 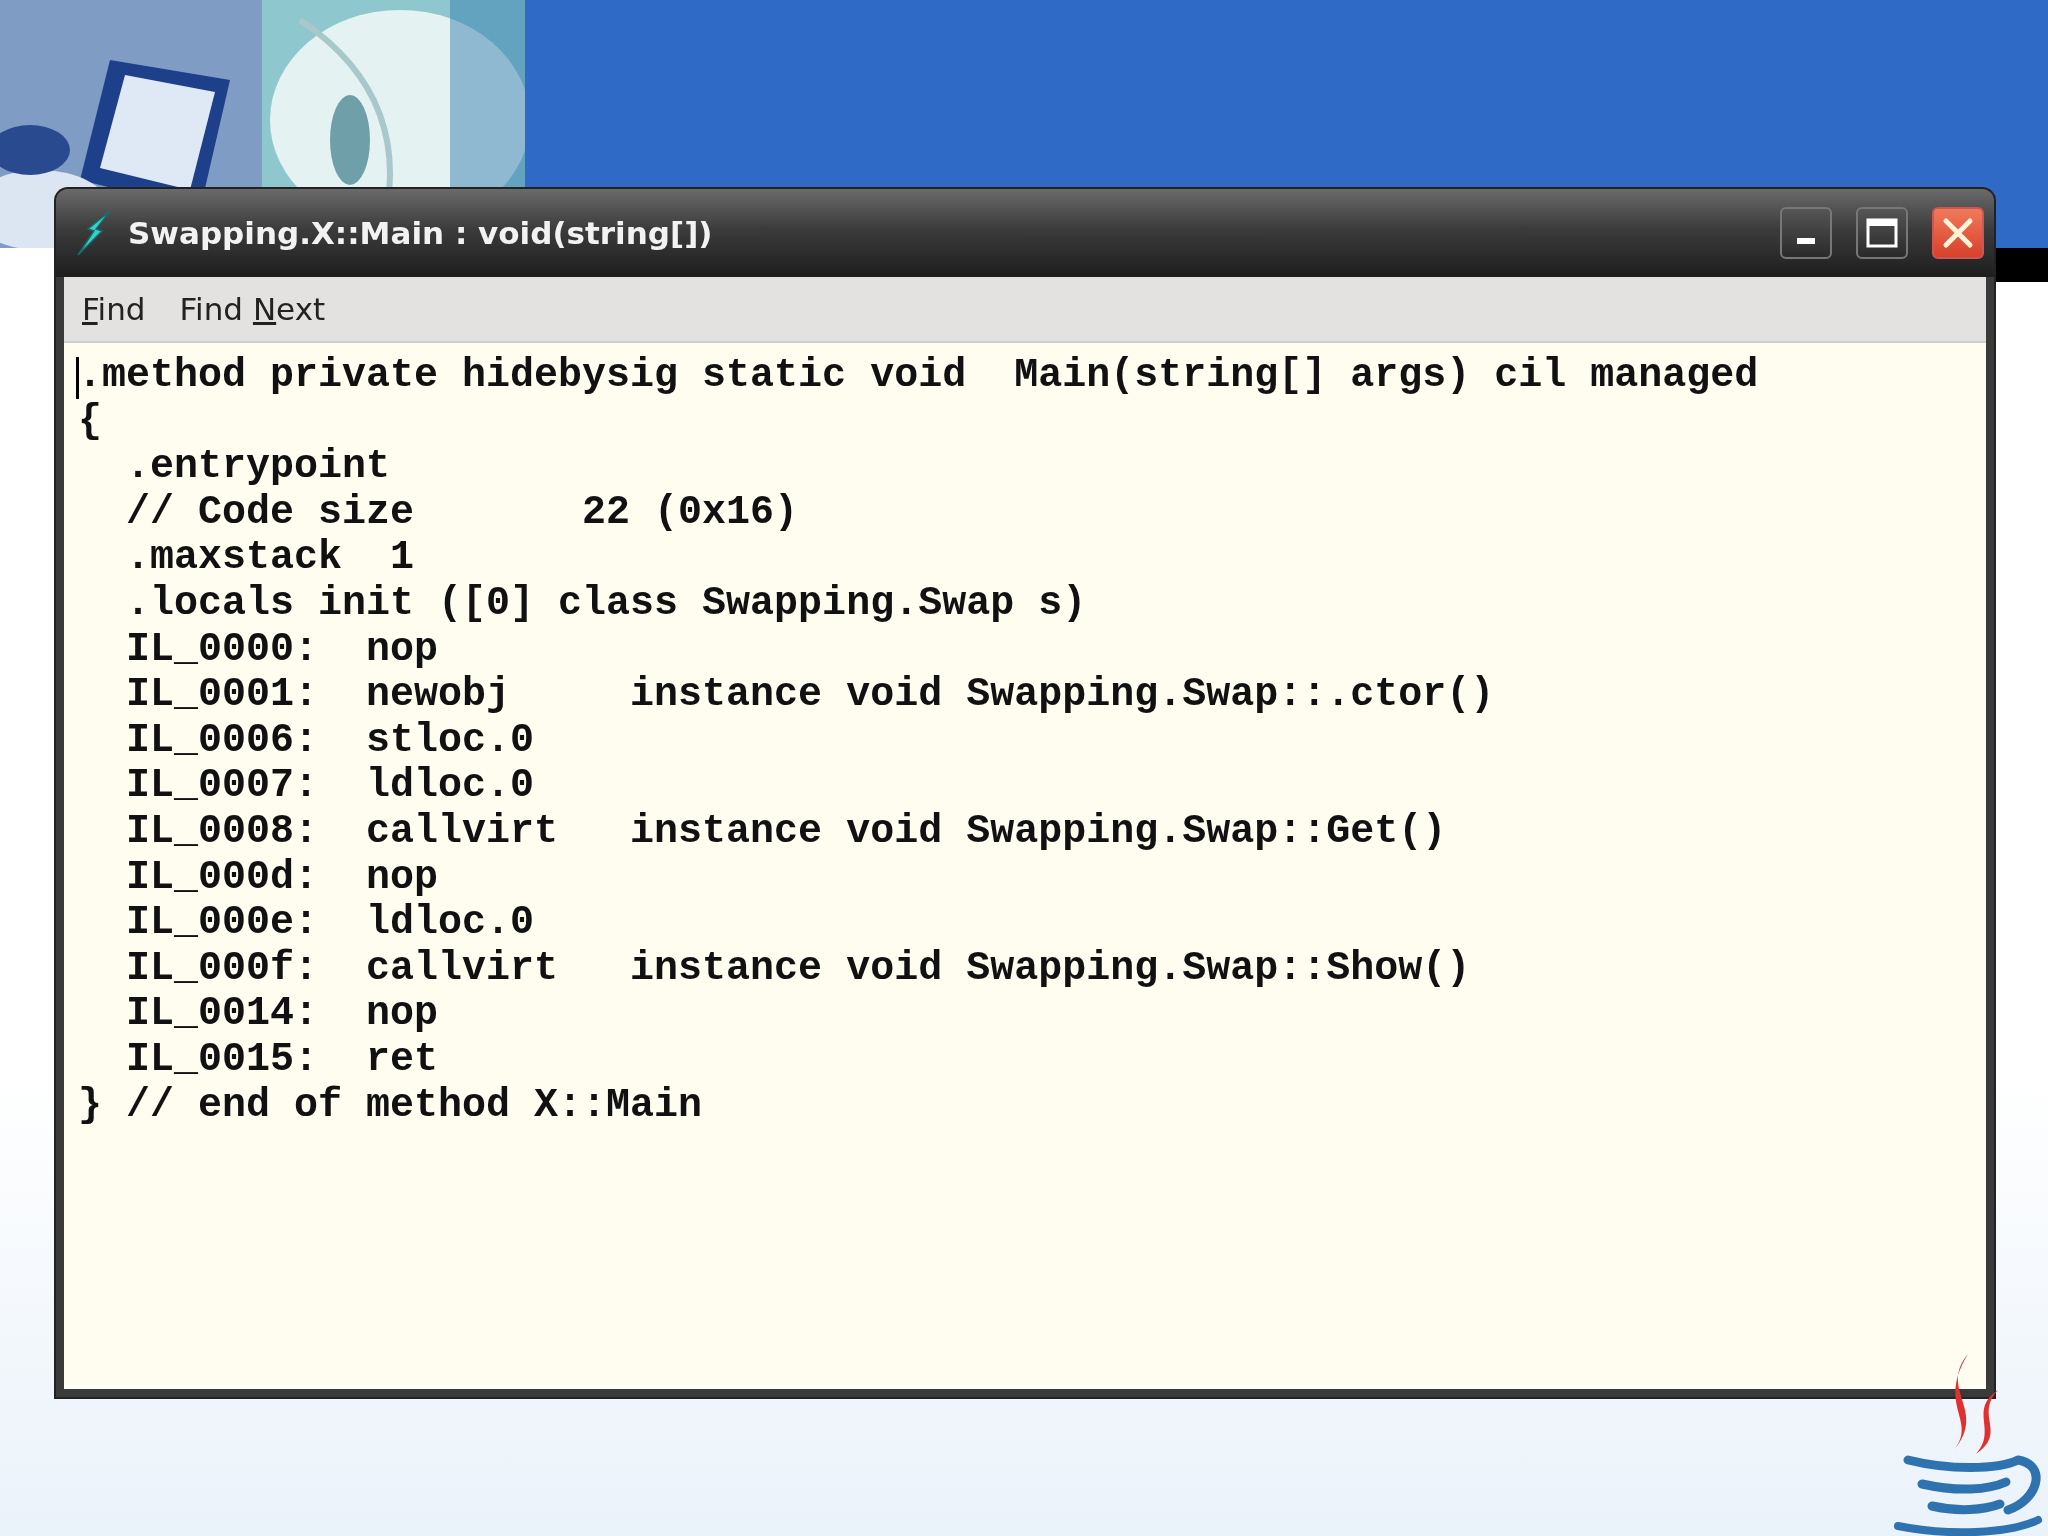 What do you see at coordinates (77, 378) in the screenshot?
I see `text-cursor` at bounding box center [77, 378].